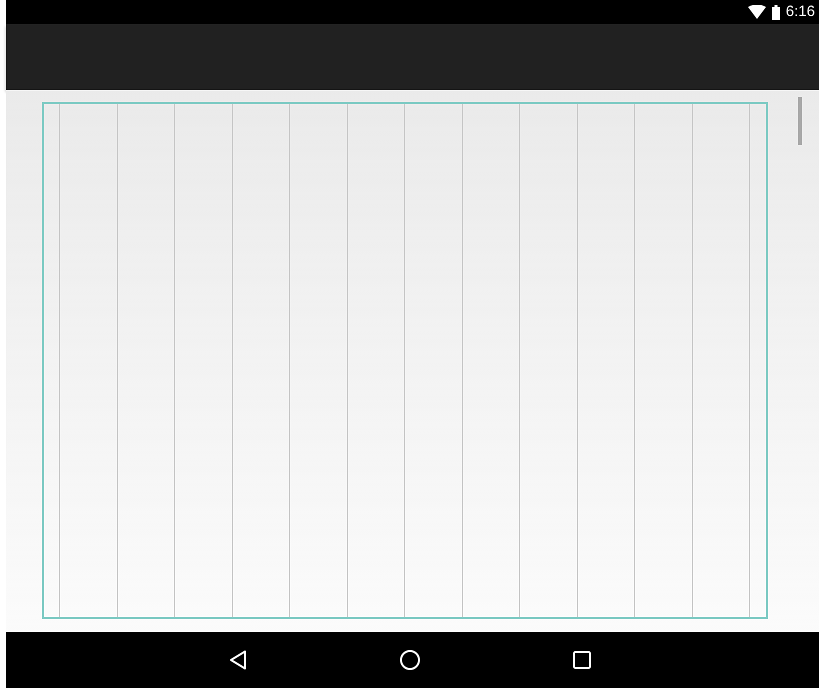 Image resolution: width=819 pixels, height=688 pixels. Describe the element at coordinates (409, 660) in the screenshot. I see `home-icon` at that location.